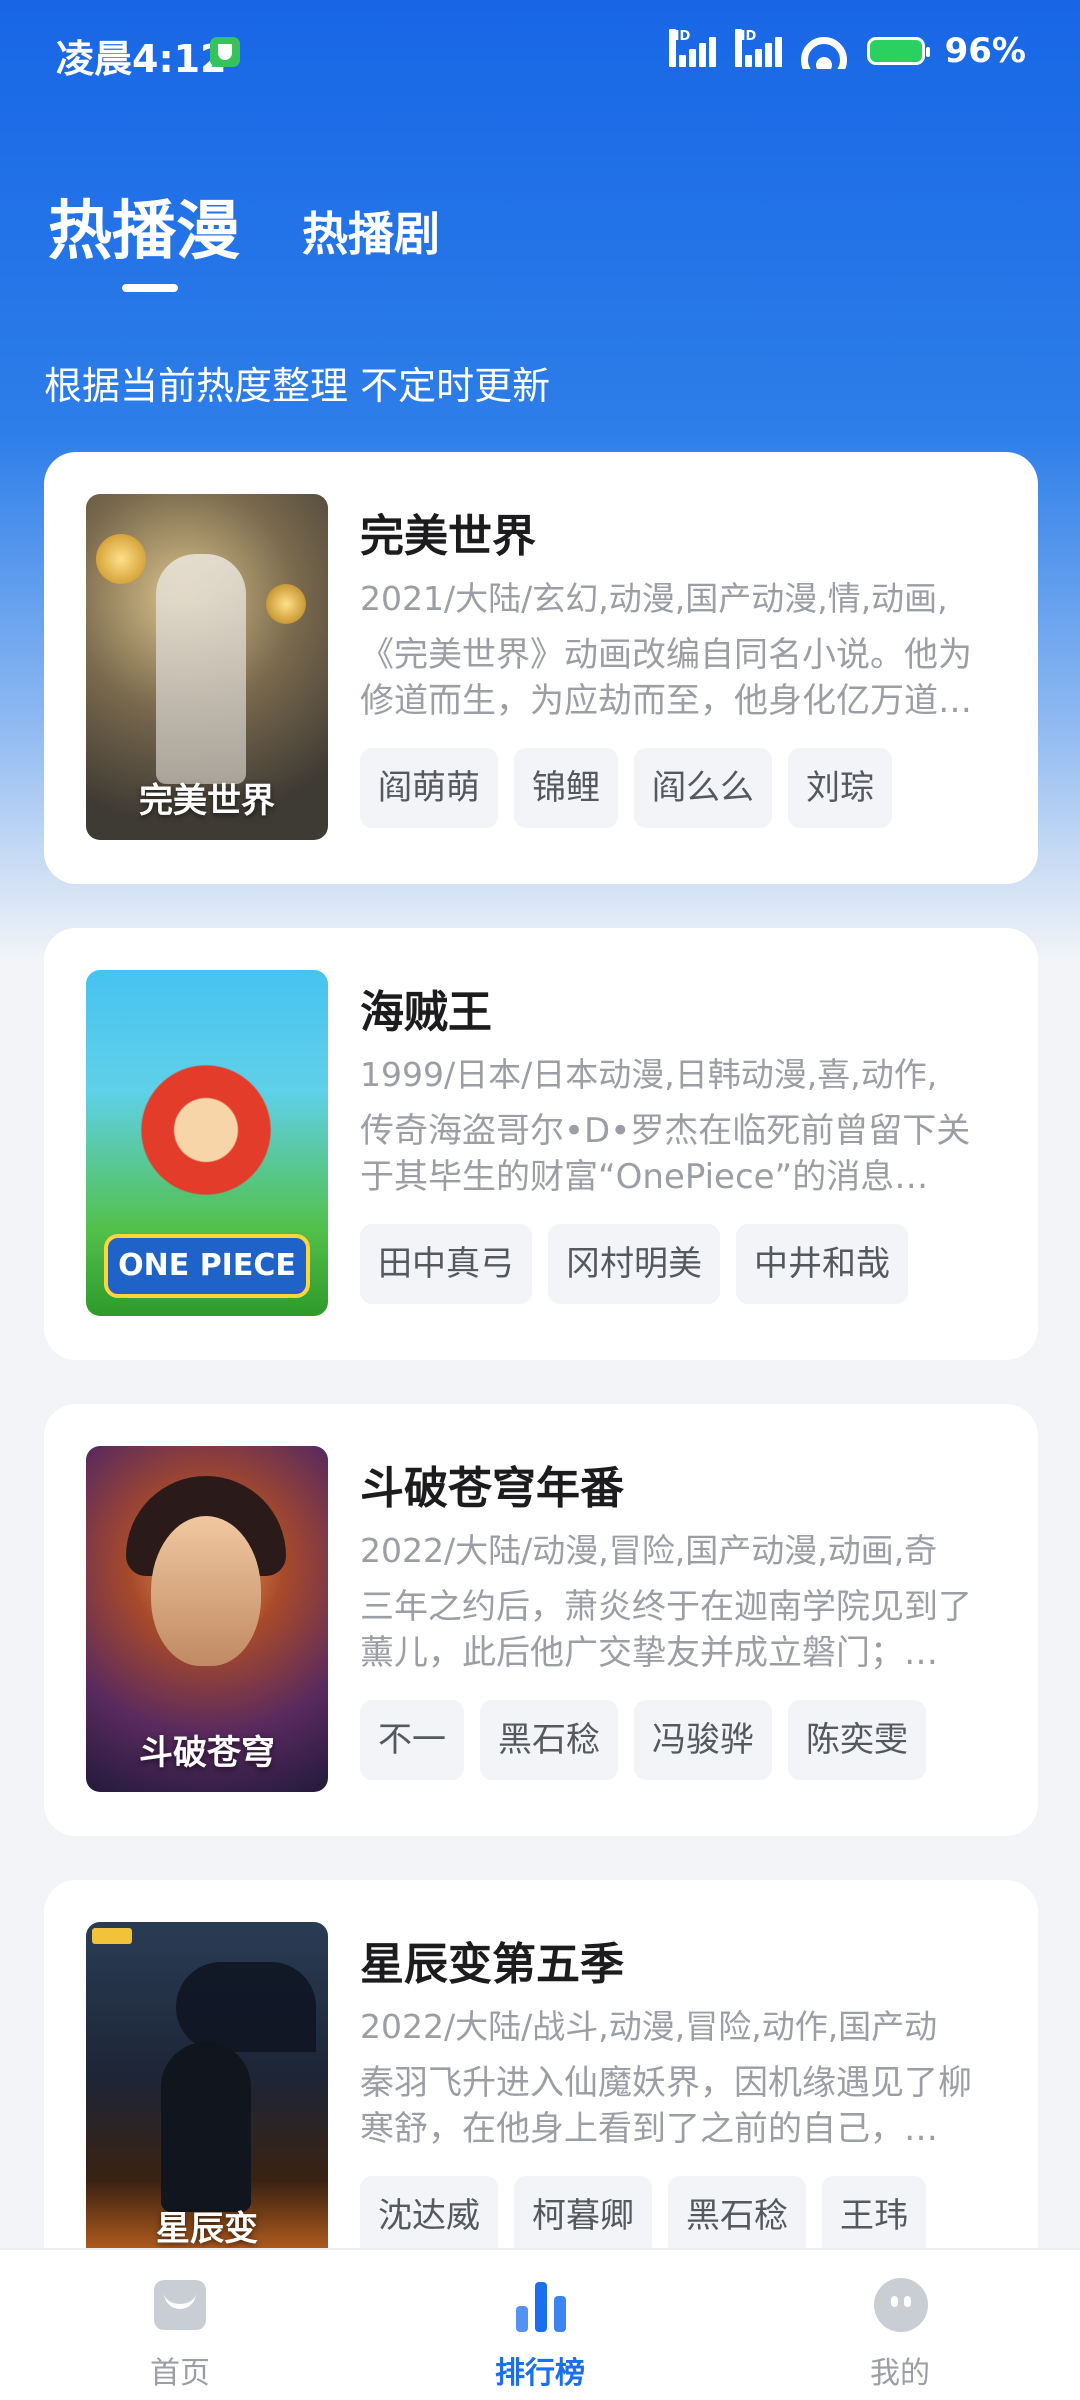 This screenshot has height=2400, width=1080. What do you see at coordinates (207, 1143) in the screenshot?
I see `poster-image: ONE PIECE` at bounding box center [207, 1143].